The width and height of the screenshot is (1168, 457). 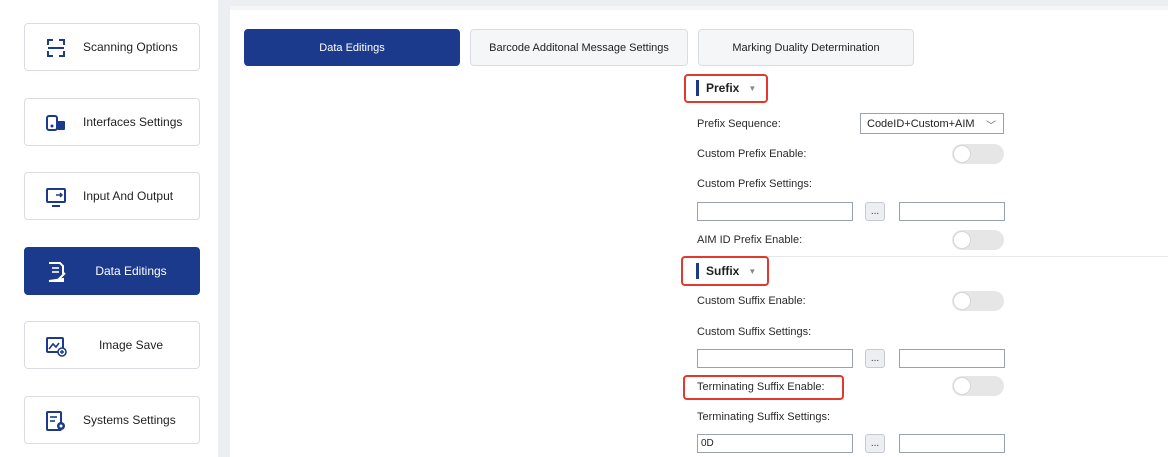 What do you see at coordinates (579, 47) in the screenshot?
I see `tab-barcode-additional-message-settings: Barcode Additonal Message Settings` at bounding box center [579, 47].